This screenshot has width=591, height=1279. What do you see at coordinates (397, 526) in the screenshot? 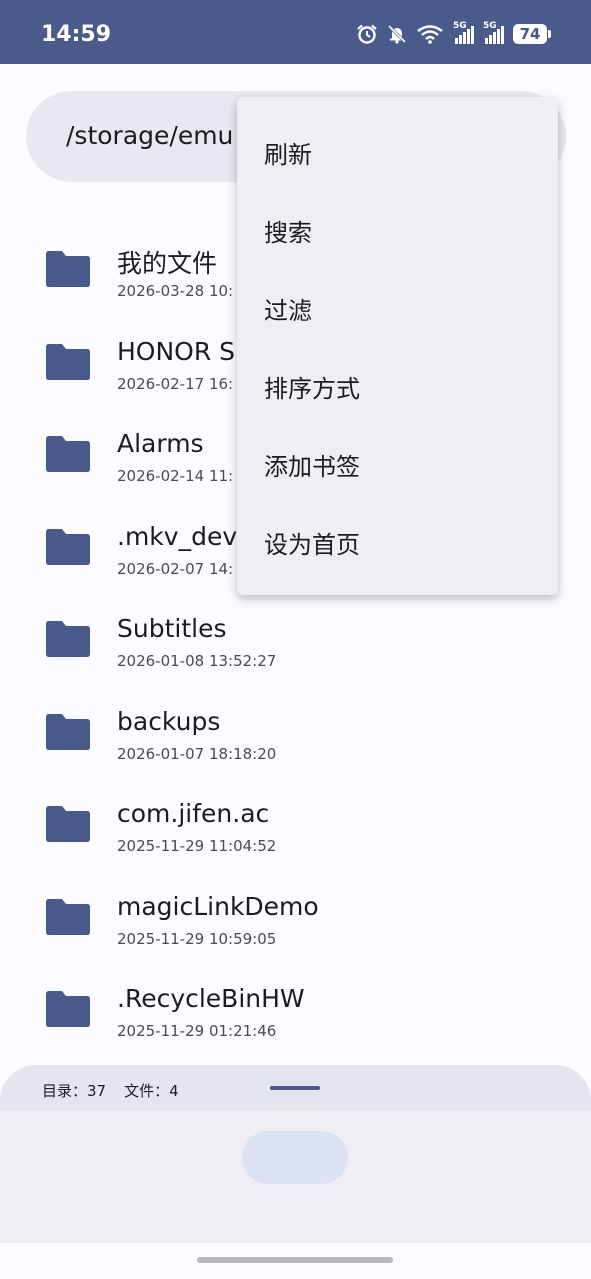
I see `menu-item-set-homepage: 设为首页` at bounding box center [397, 526].